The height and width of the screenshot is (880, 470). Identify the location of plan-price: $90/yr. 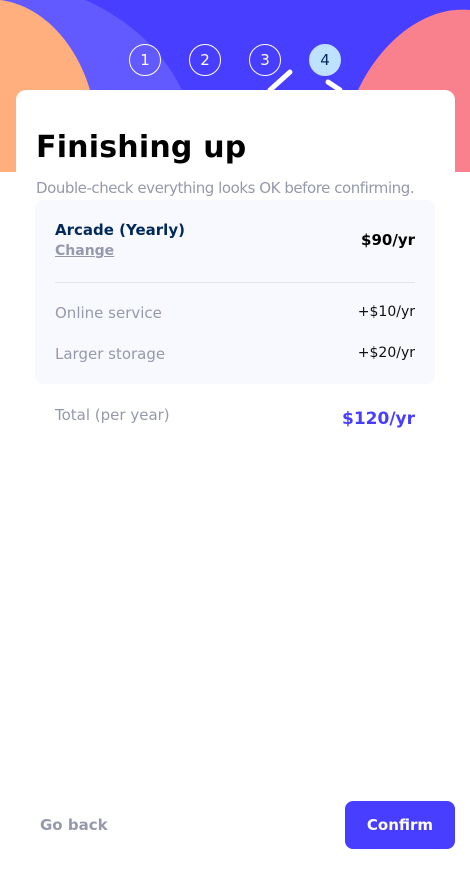
(388, 240).